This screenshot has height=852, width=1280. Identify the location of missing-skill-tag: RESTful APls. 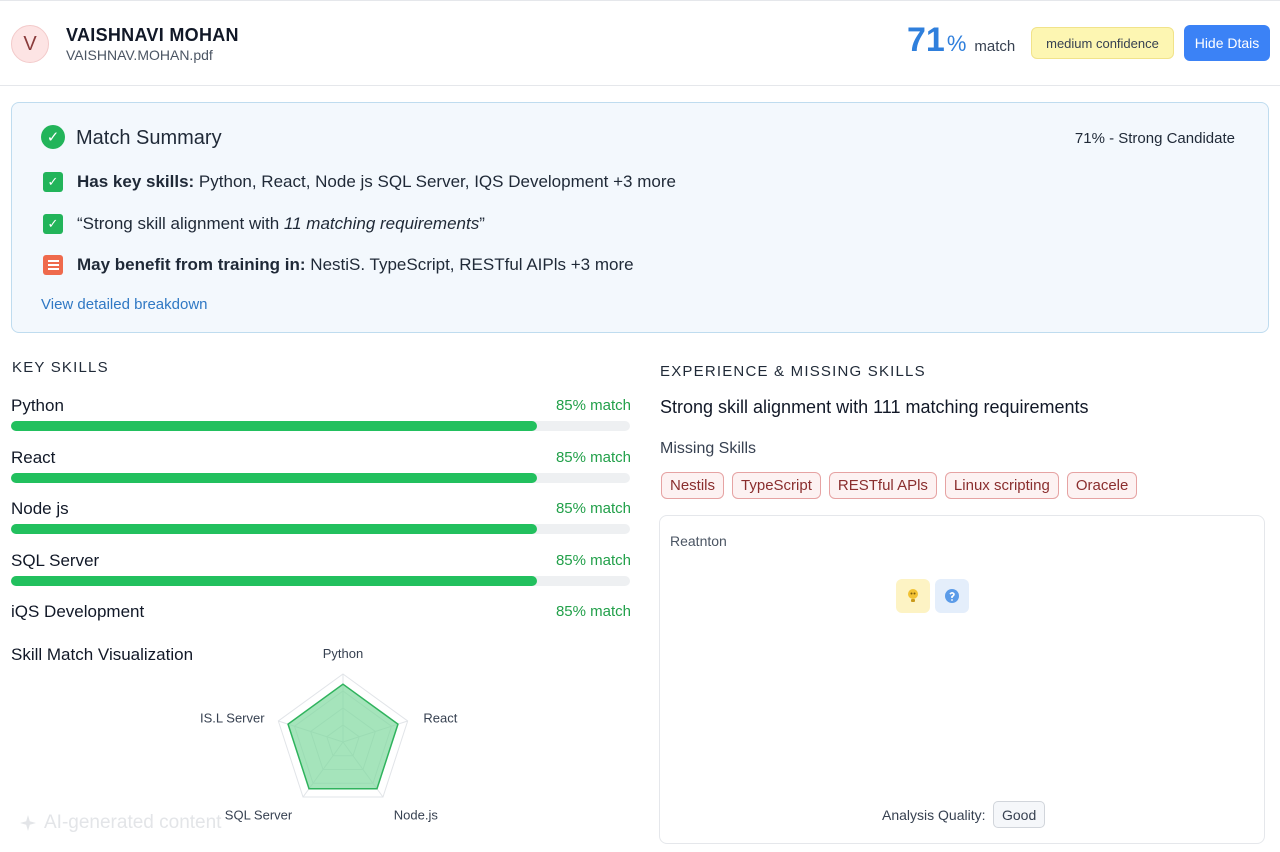
(882, 485).